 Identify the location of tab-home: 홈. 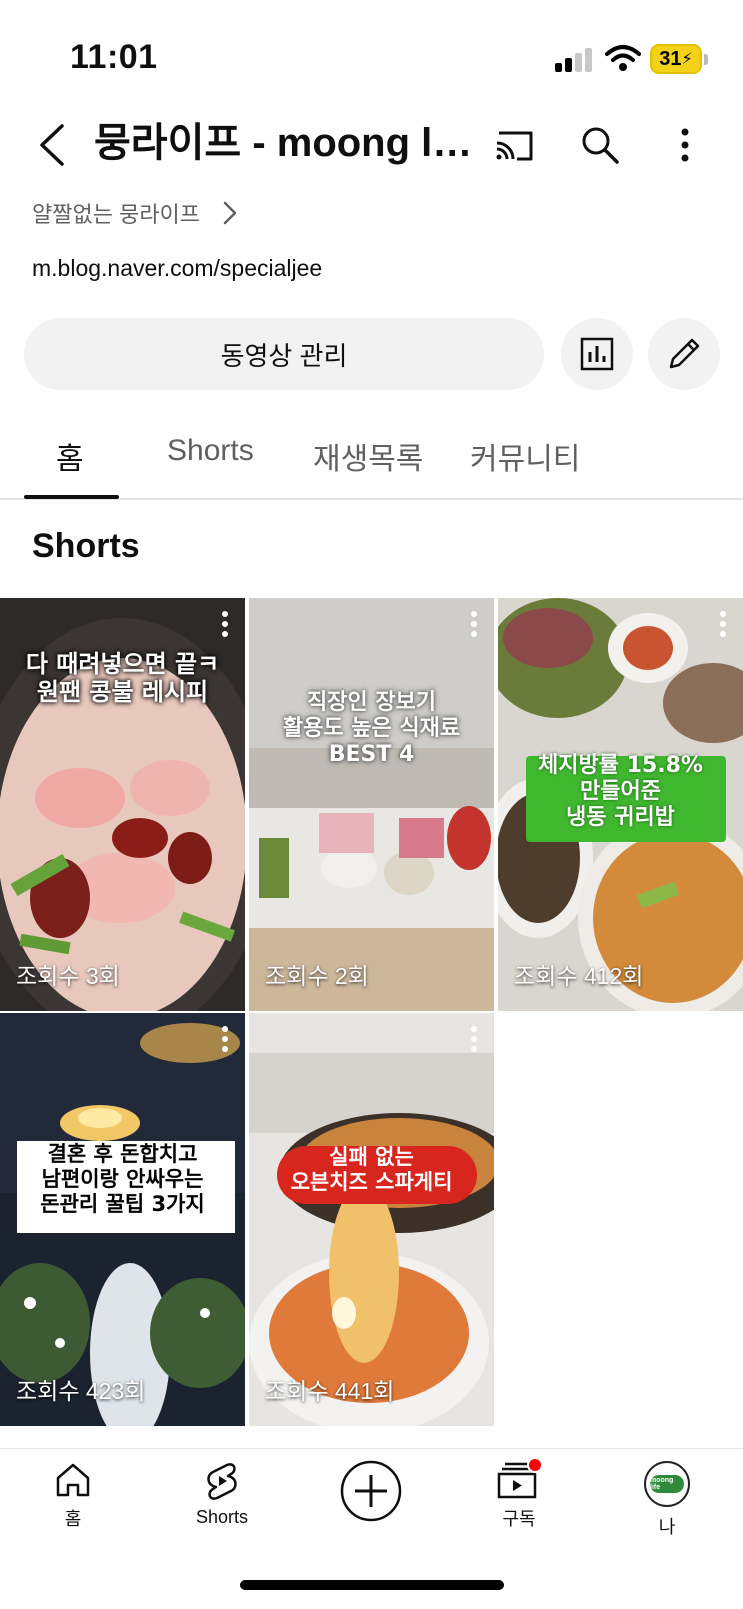
(70, 456).